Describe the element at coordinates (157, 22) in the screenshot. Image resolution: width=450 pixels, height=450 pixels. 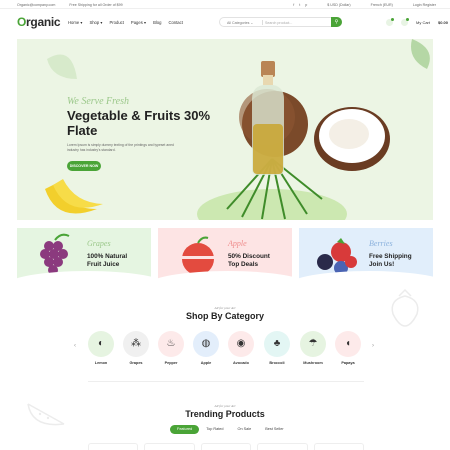
I see `nav-blog: Blog` at that location.